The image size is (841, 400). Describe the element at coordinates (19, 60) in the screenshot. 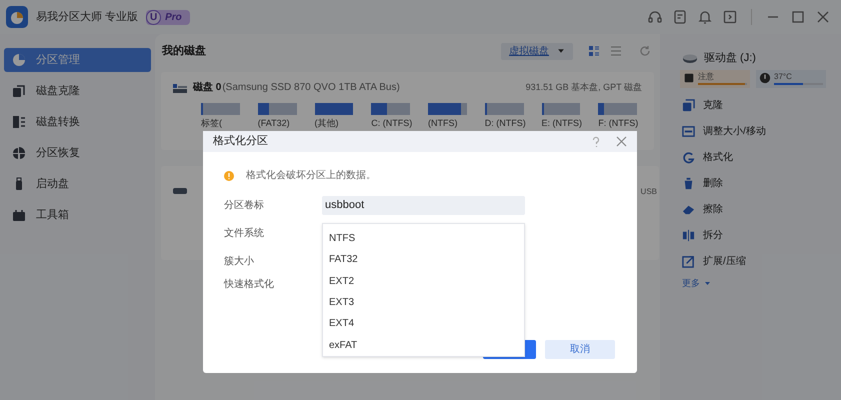

I see `pie-chart-icon` at that location.